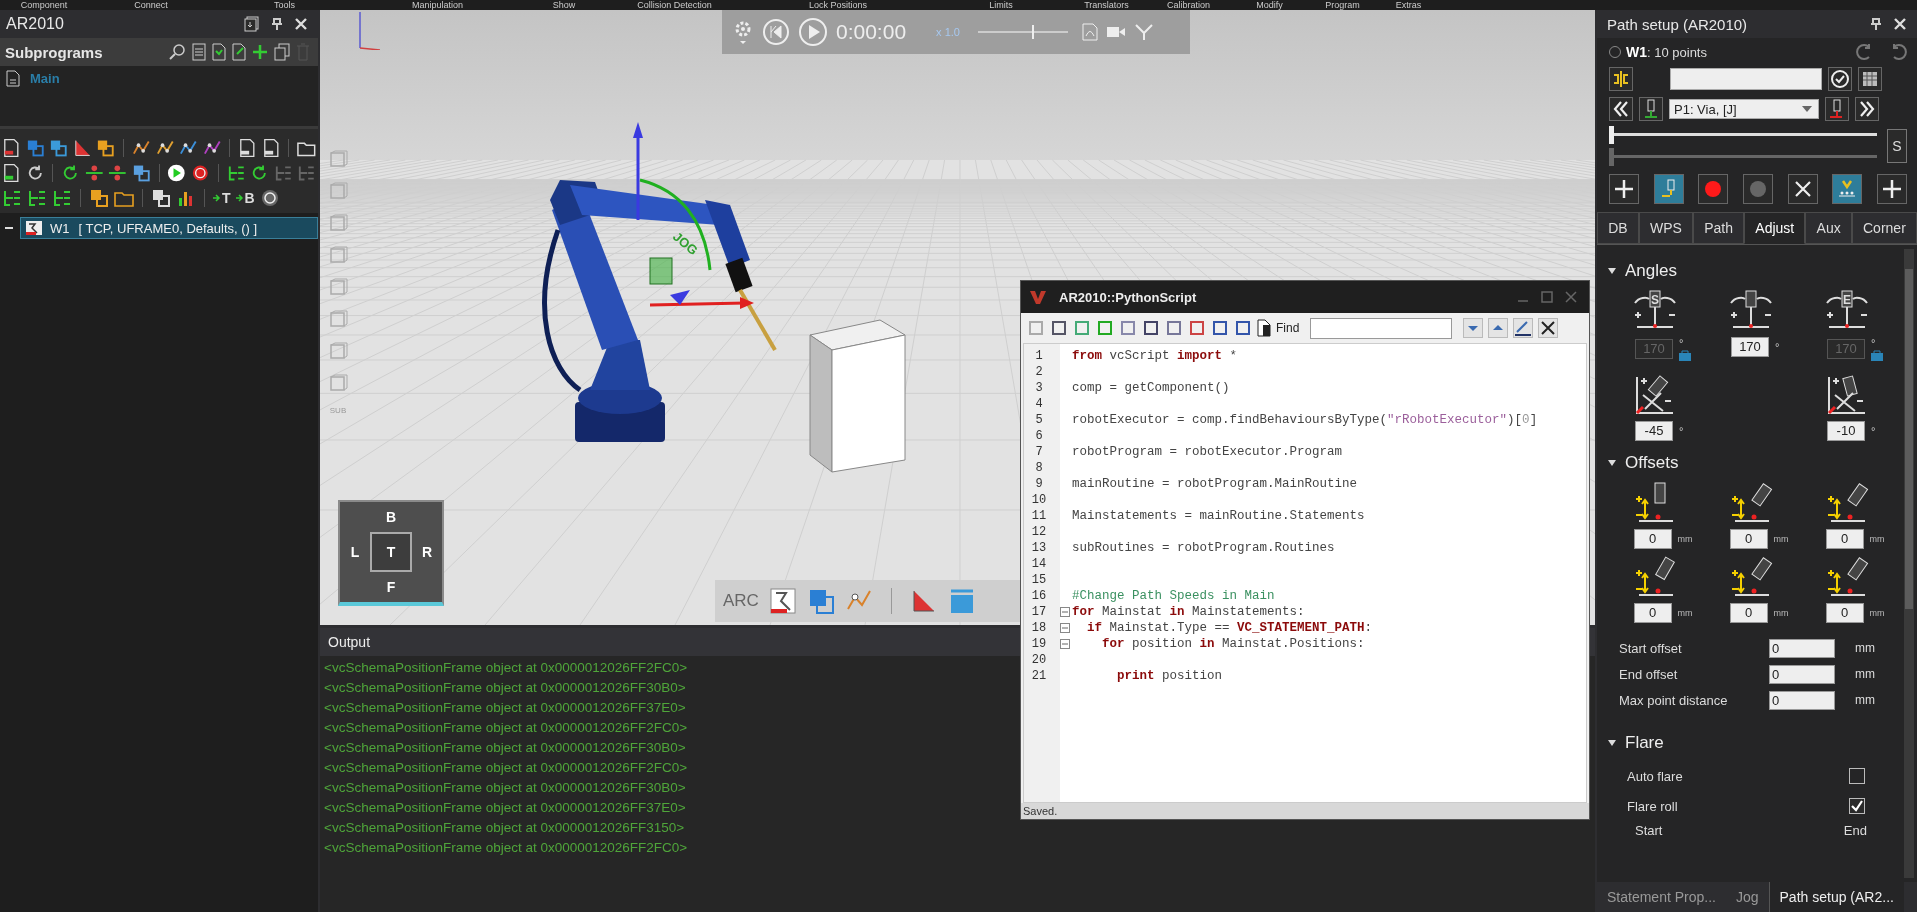 The image size is (1917, 912). Describe the element at coordinates (1867, 109) in the screenshot. I see `last-icon` at that location.